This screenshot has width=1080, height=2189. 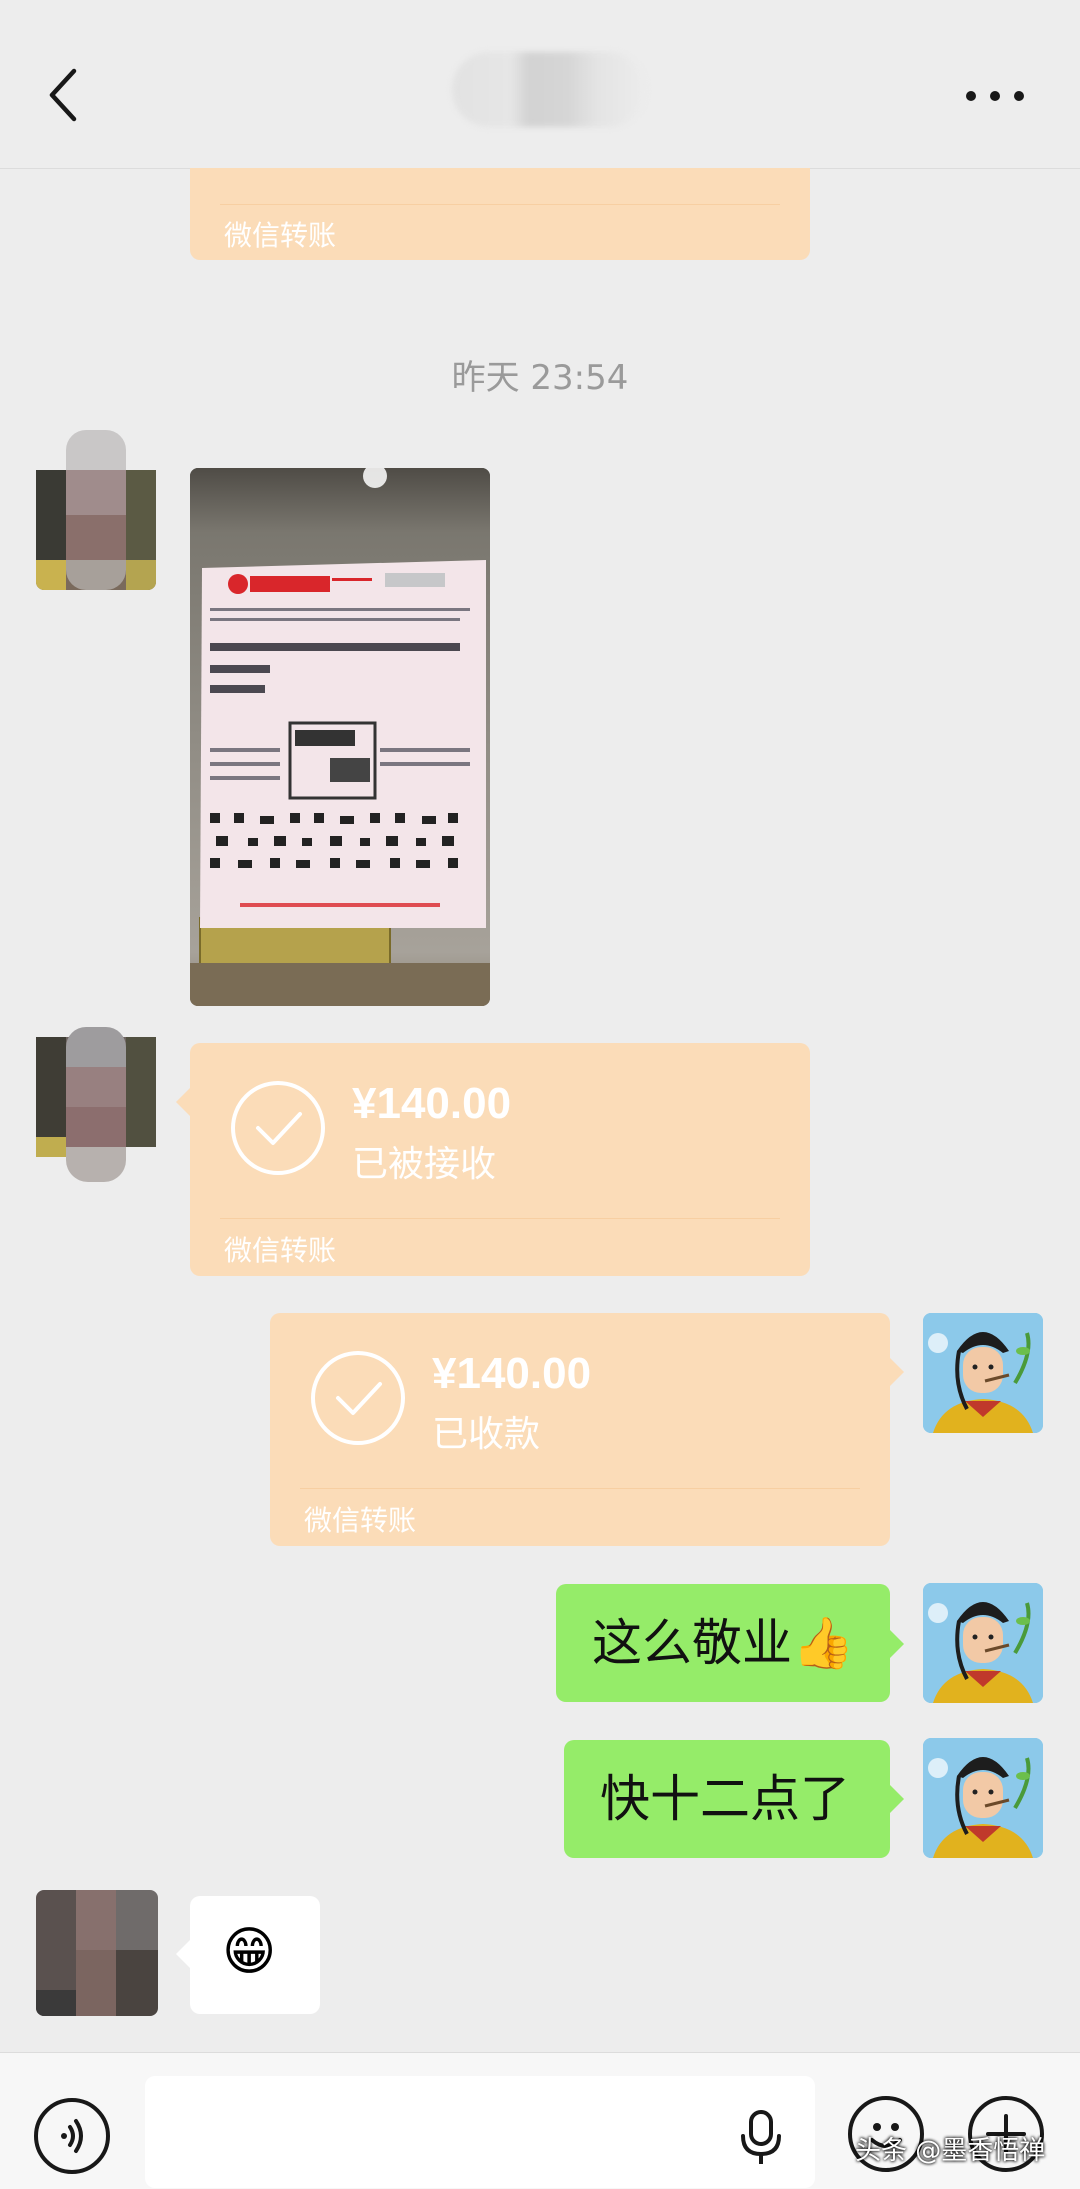 I want to click on message-text: 这么敬业👍, so click(x=723, y=1643).